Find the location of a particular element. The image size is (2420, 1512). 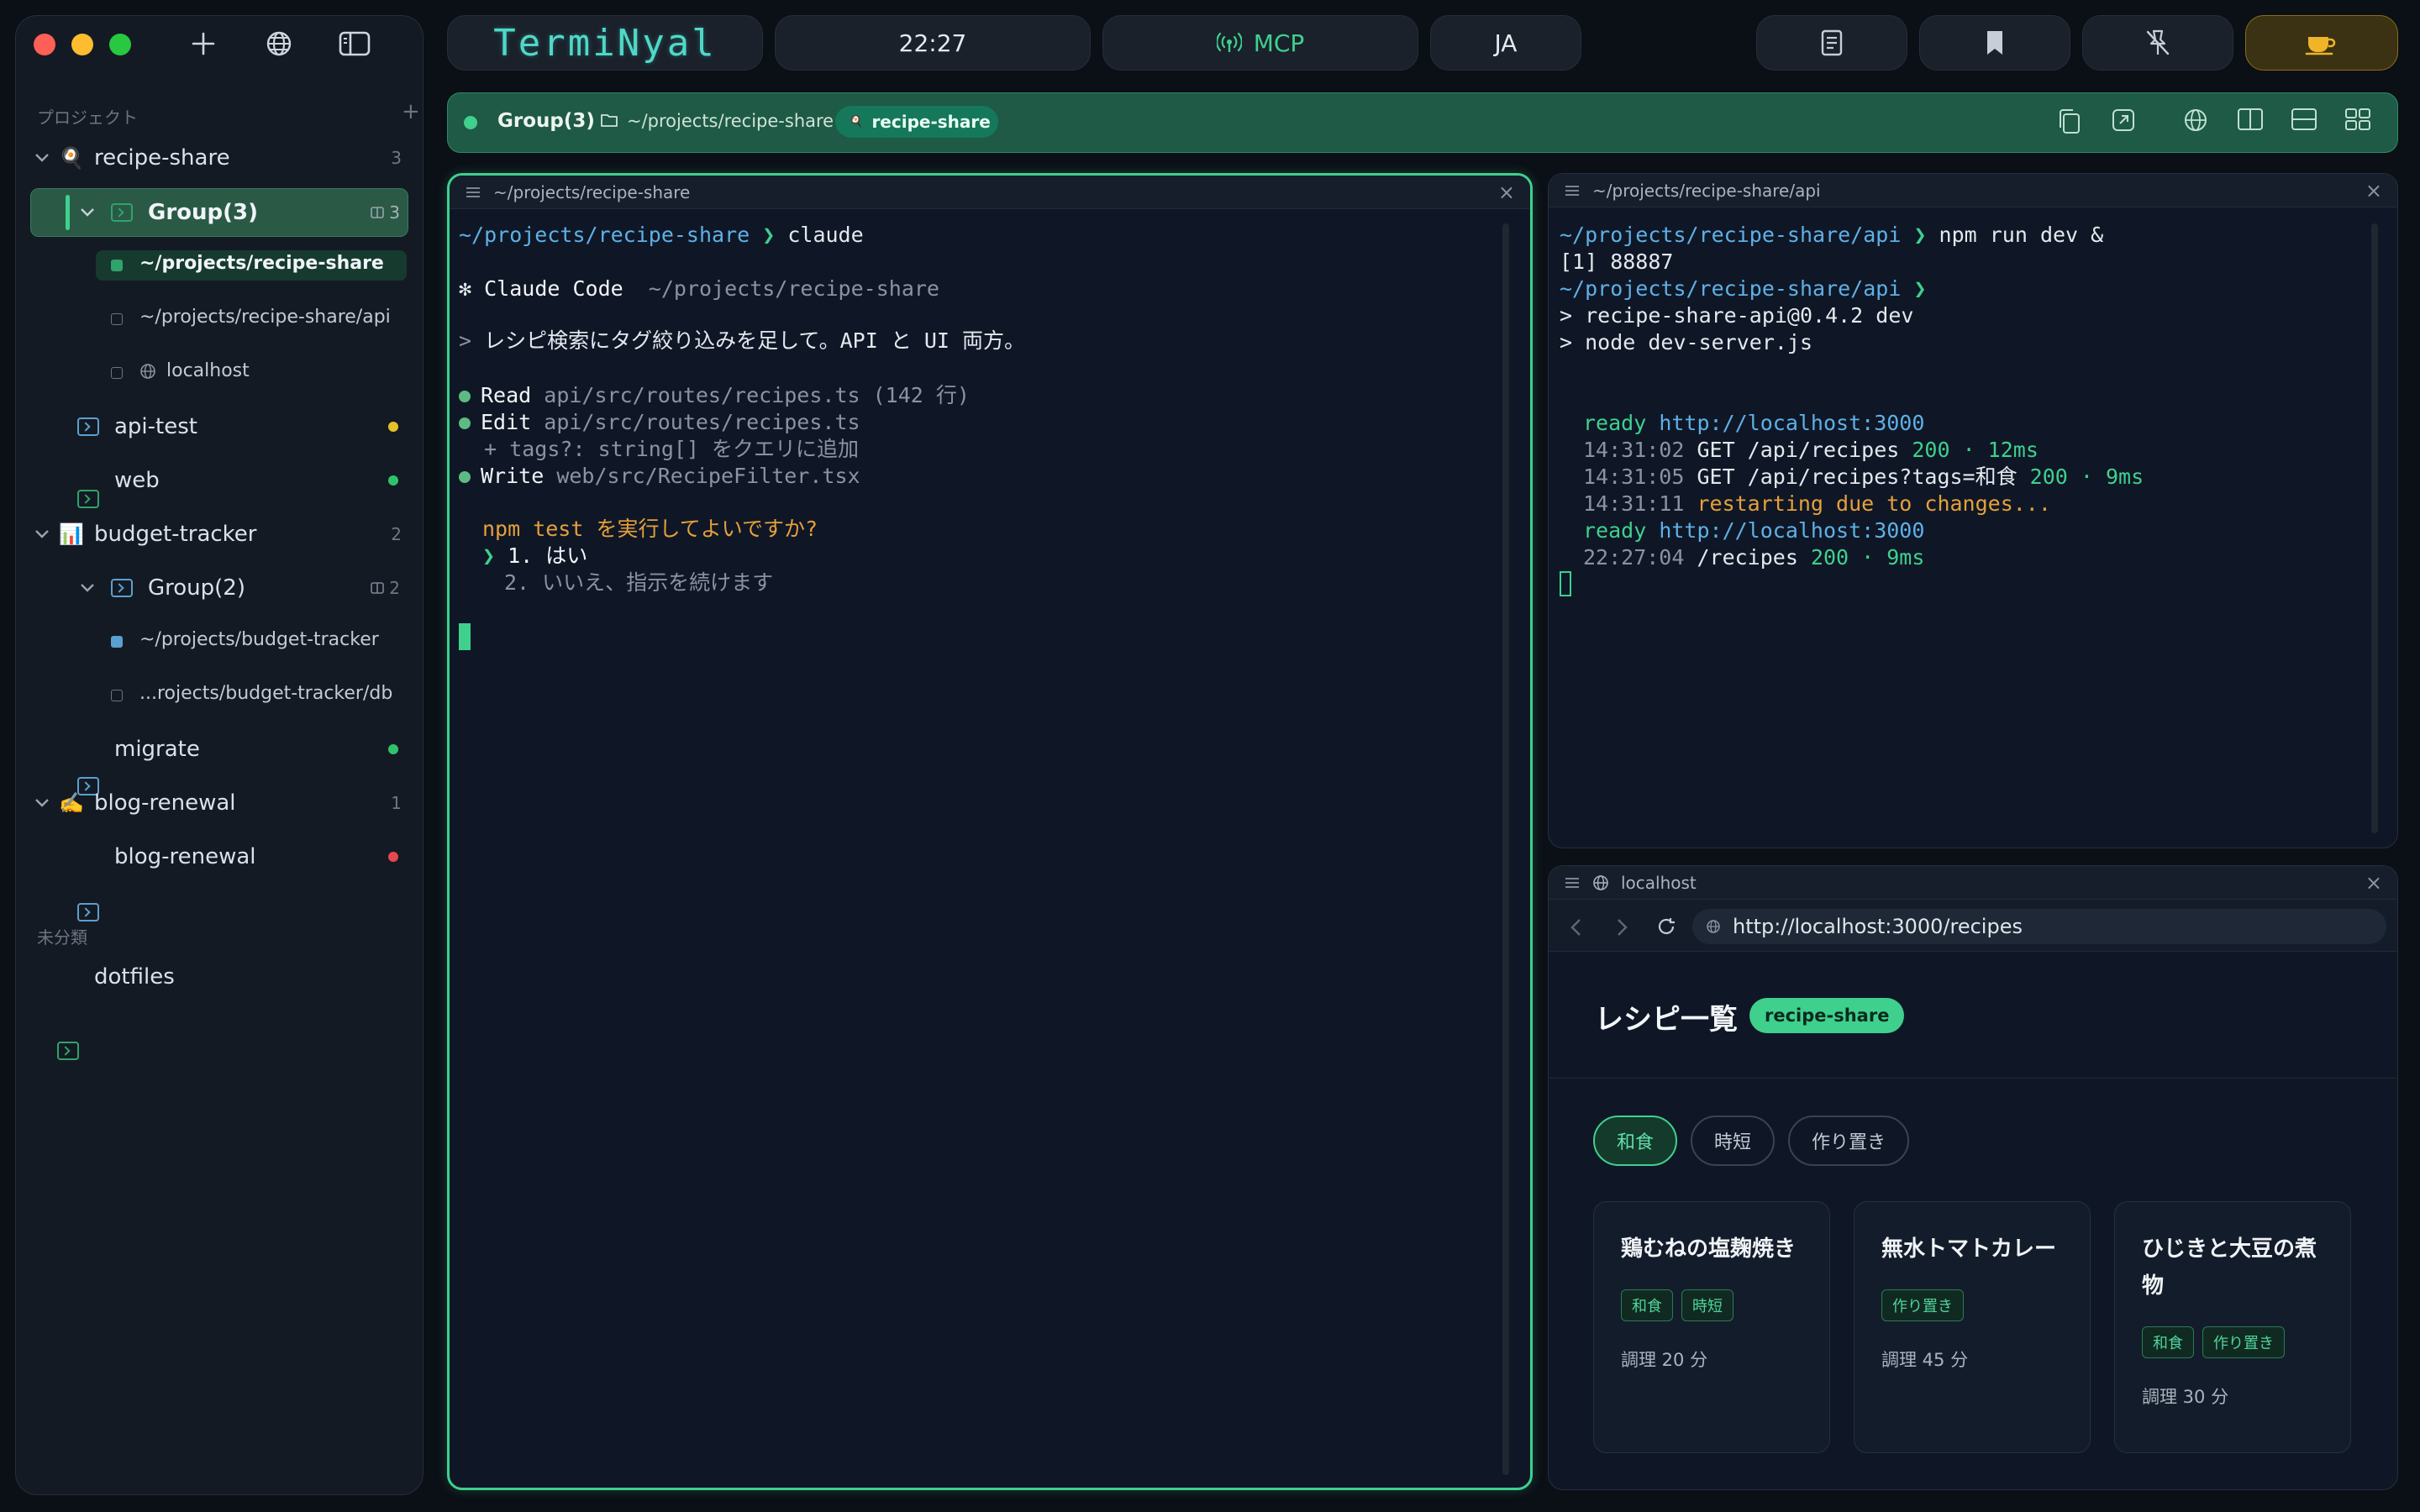

zoom-window-button is located at coordinates (120, 44).